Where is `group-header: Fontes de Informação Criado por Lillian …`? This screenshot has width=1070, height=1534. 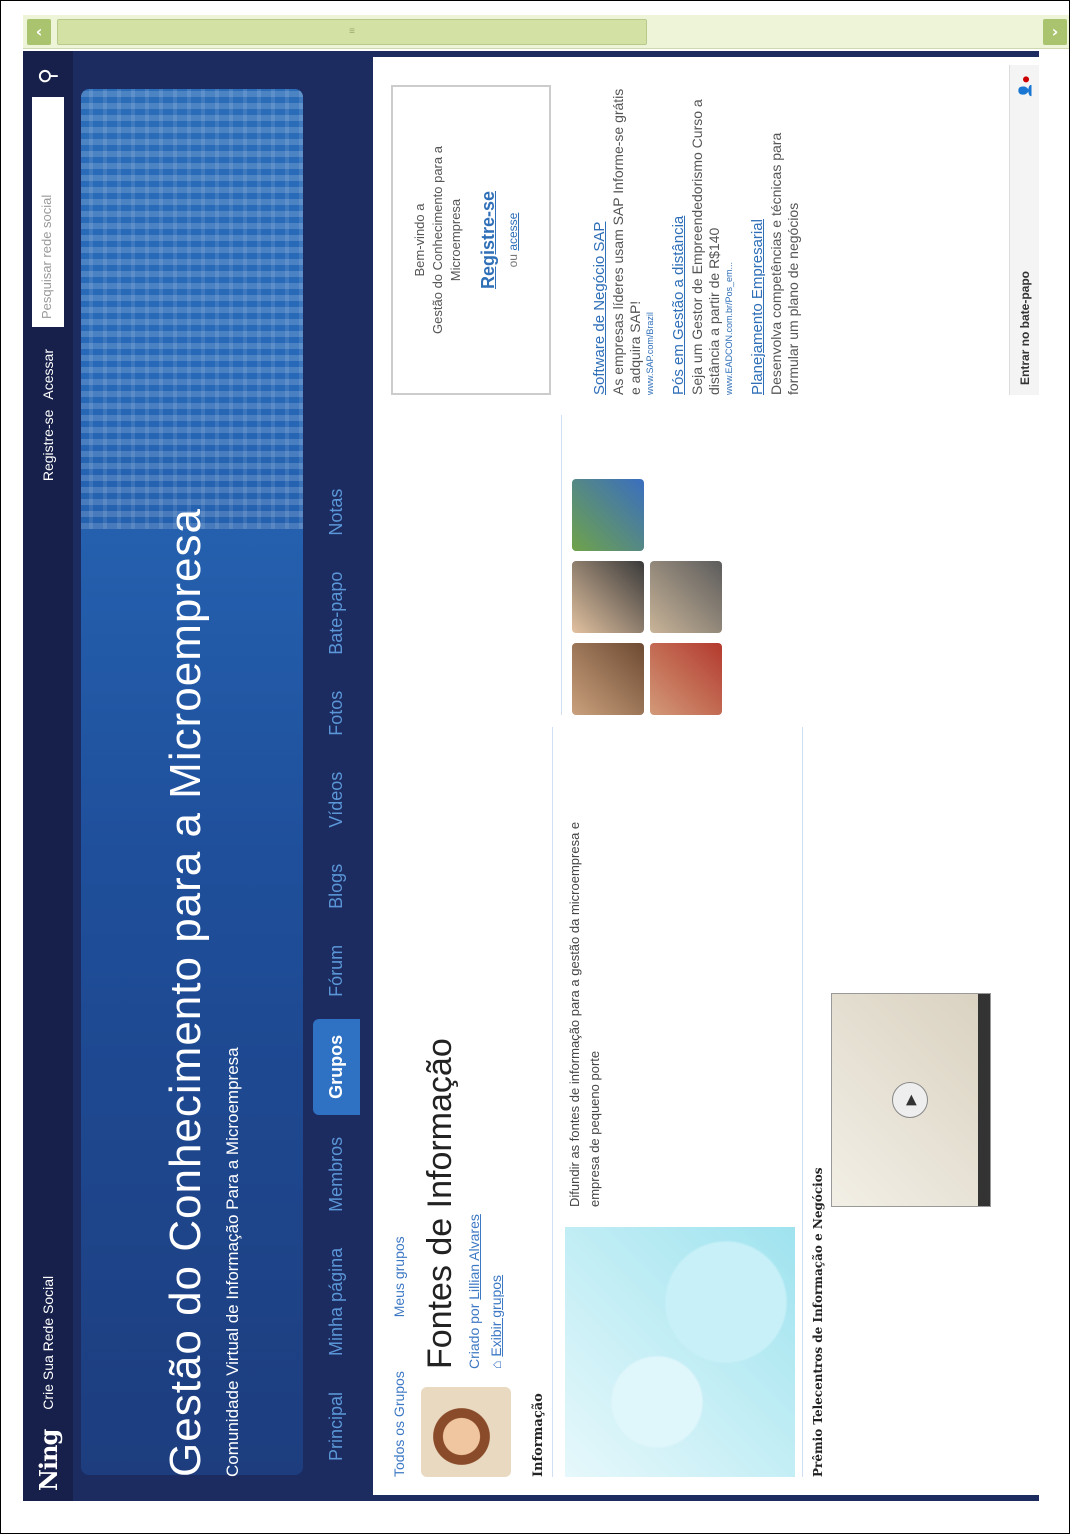
group-header: Fontes de Informação Criado por Lillian … is located at coordinates (466, 1102).